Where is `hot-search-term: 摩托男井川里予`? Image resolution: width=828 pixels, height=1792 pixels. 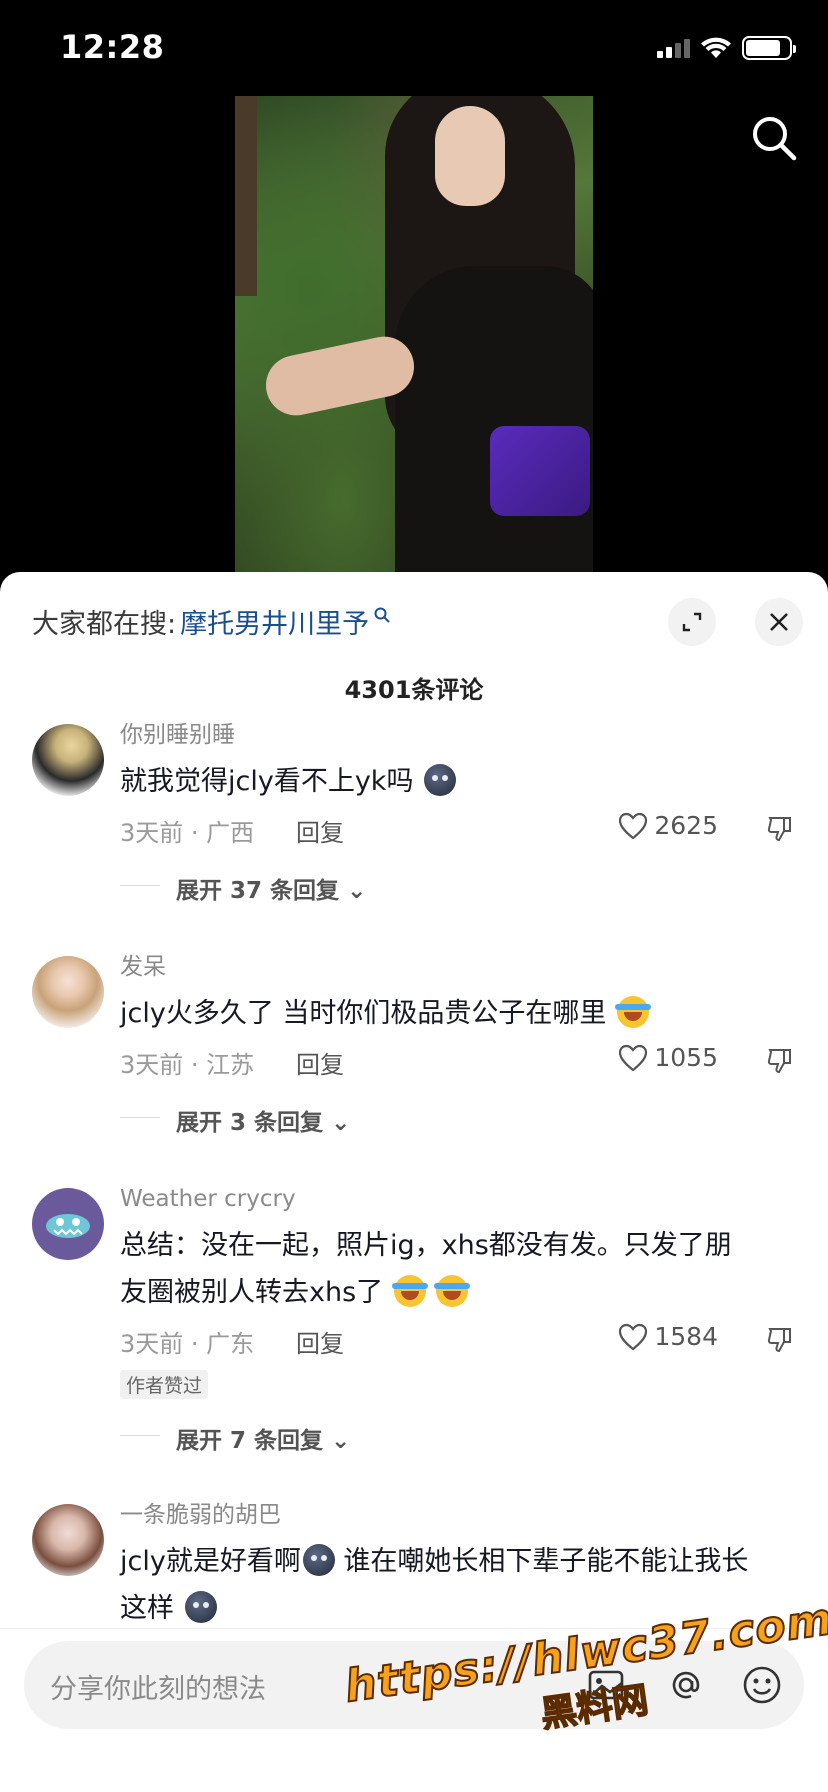 hot-search-term: 摩托男井川里予 is located at coordinates (274, 621).